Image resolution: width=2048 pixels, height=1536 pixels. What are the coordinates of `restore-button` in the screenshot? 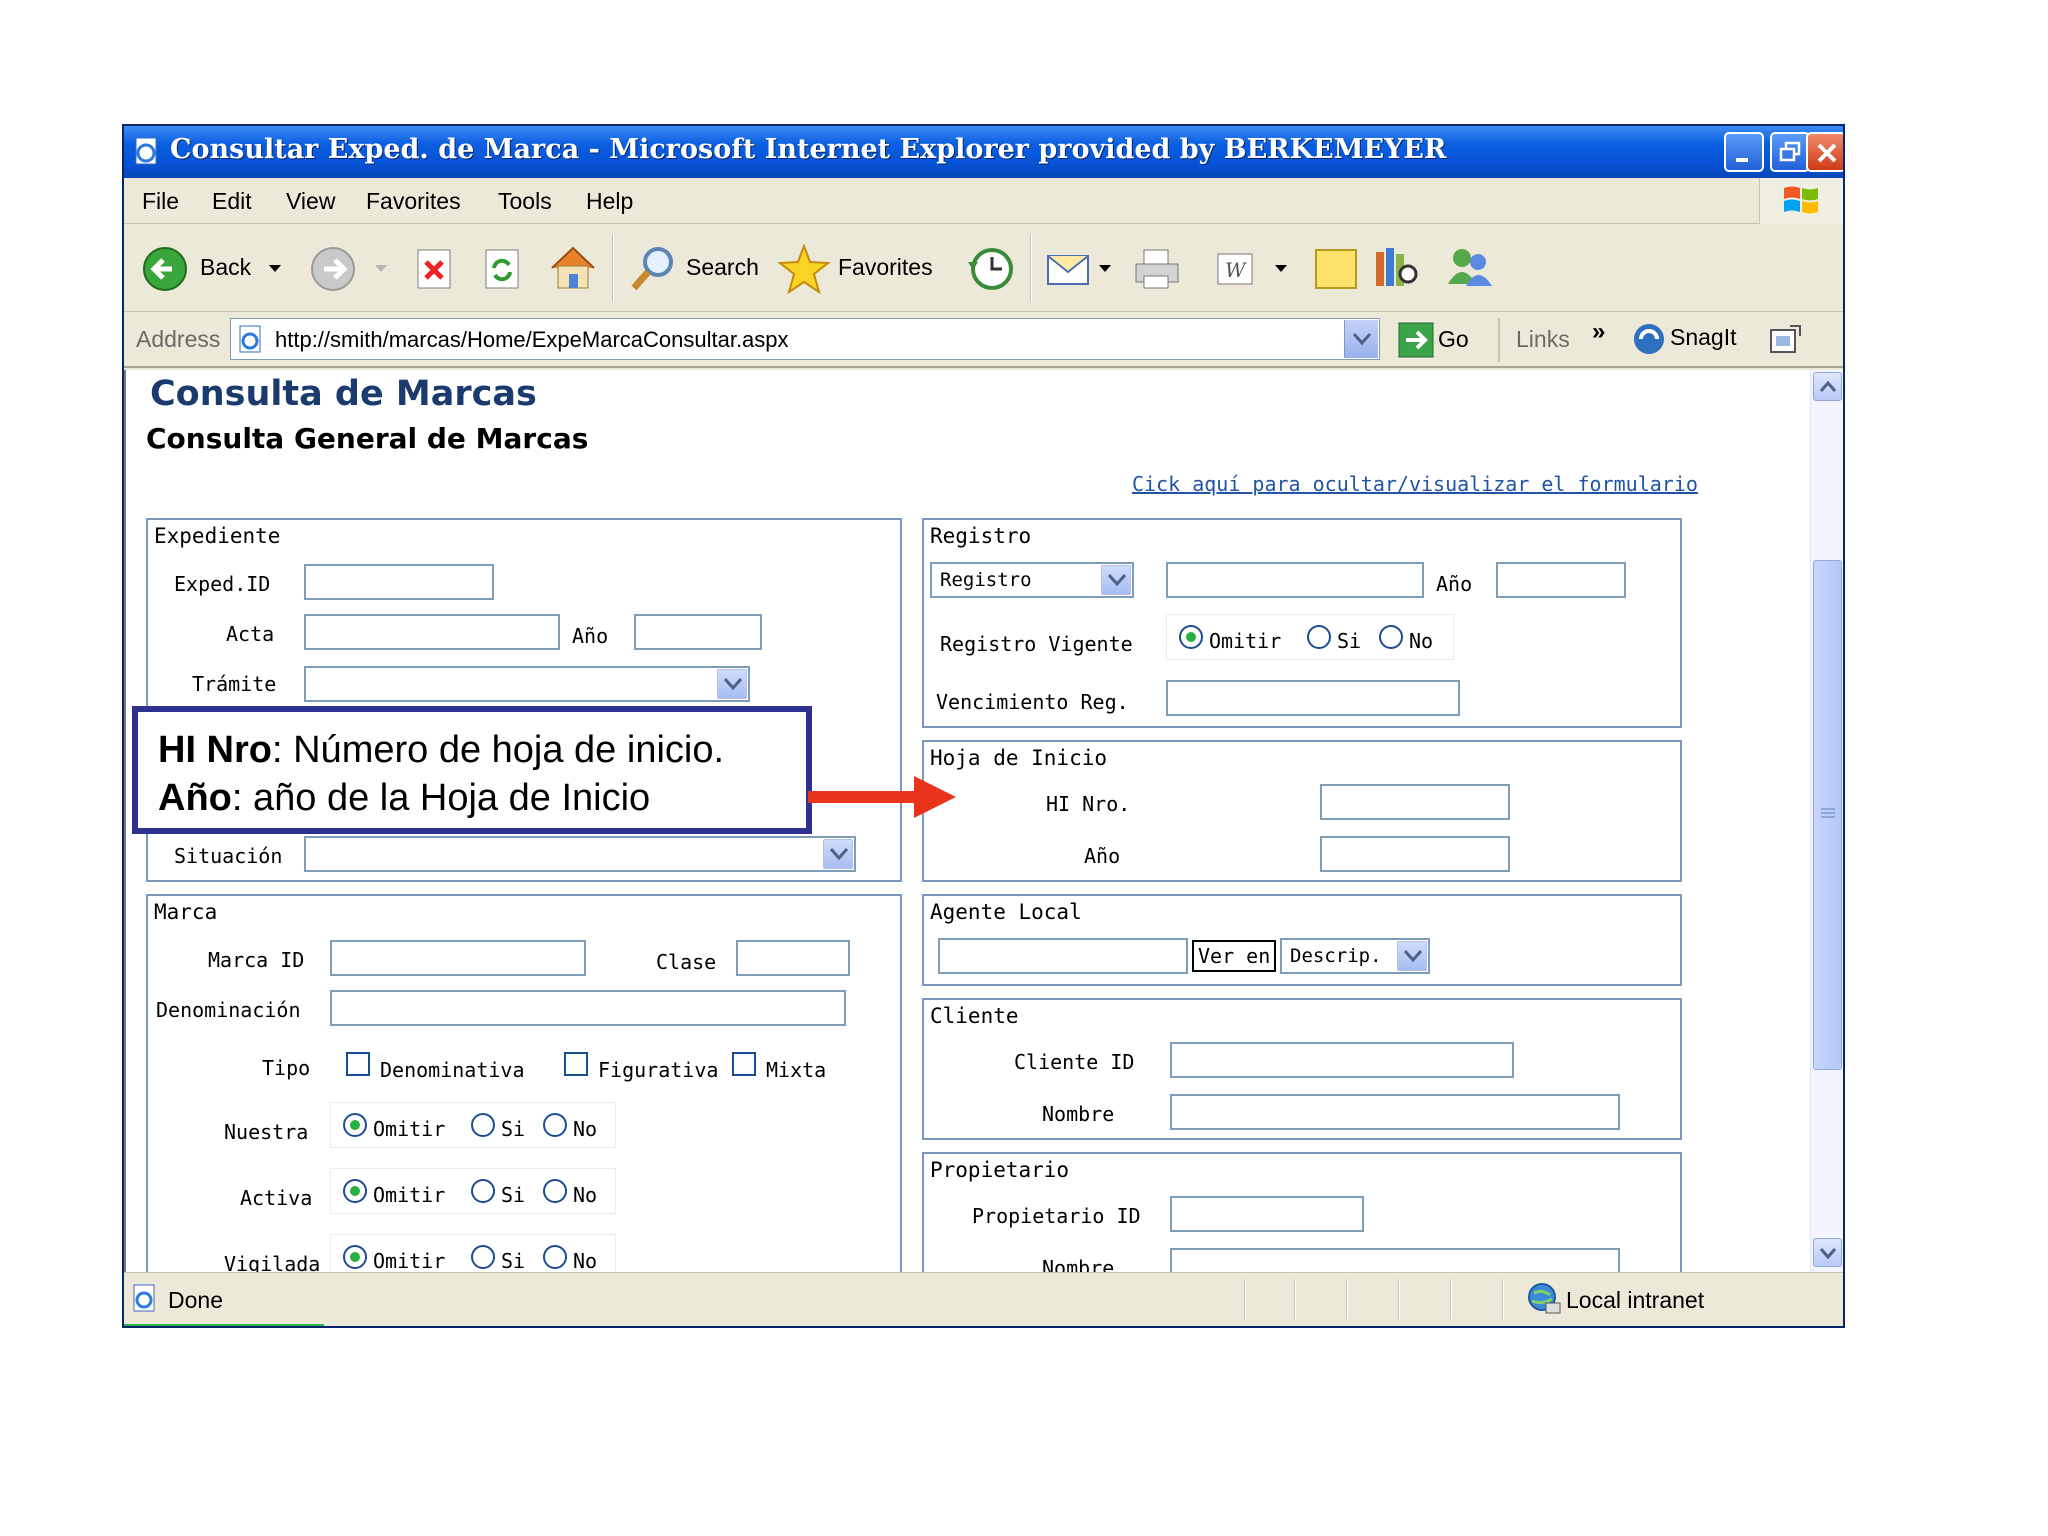 It's located at (1790, 152).